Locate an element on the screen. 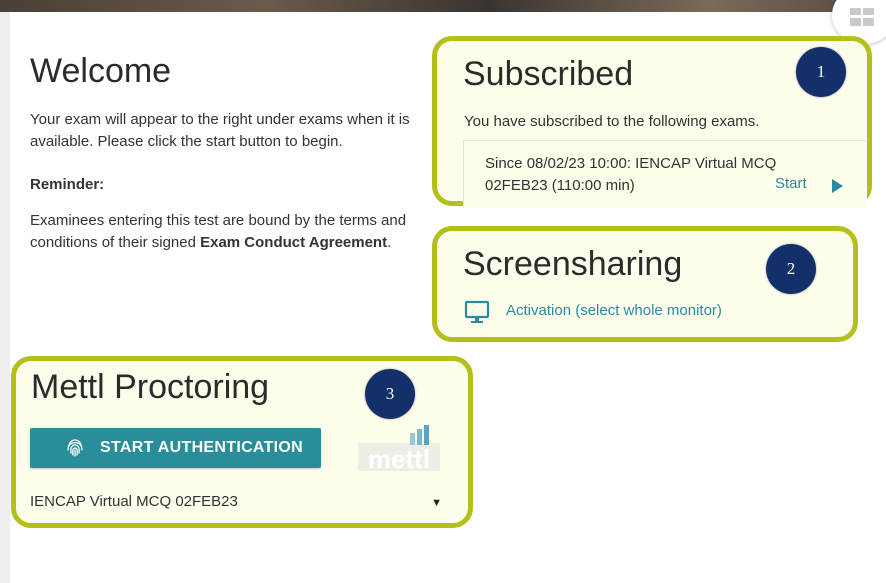 This screenshot has height=583, width=886. start-exam-link: Start is located at coordinates (791, 183).